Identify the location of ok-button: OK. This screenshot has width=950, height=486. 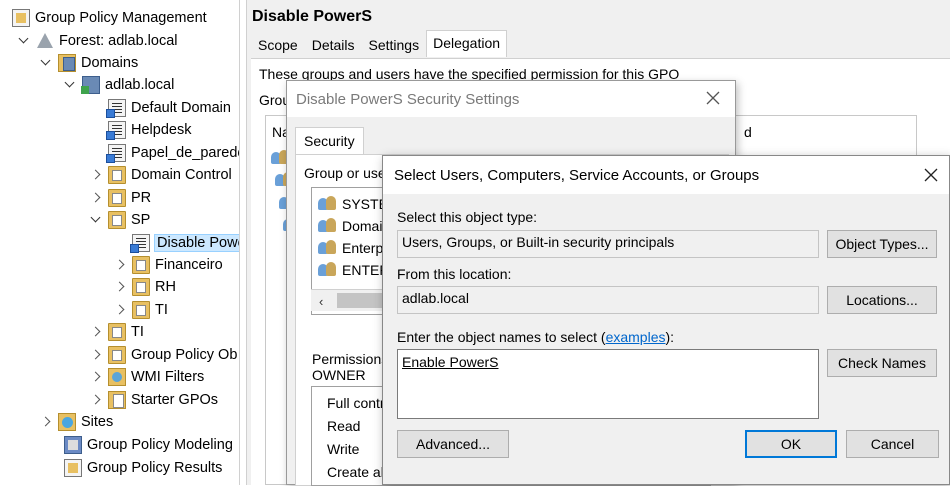
(791, 444).